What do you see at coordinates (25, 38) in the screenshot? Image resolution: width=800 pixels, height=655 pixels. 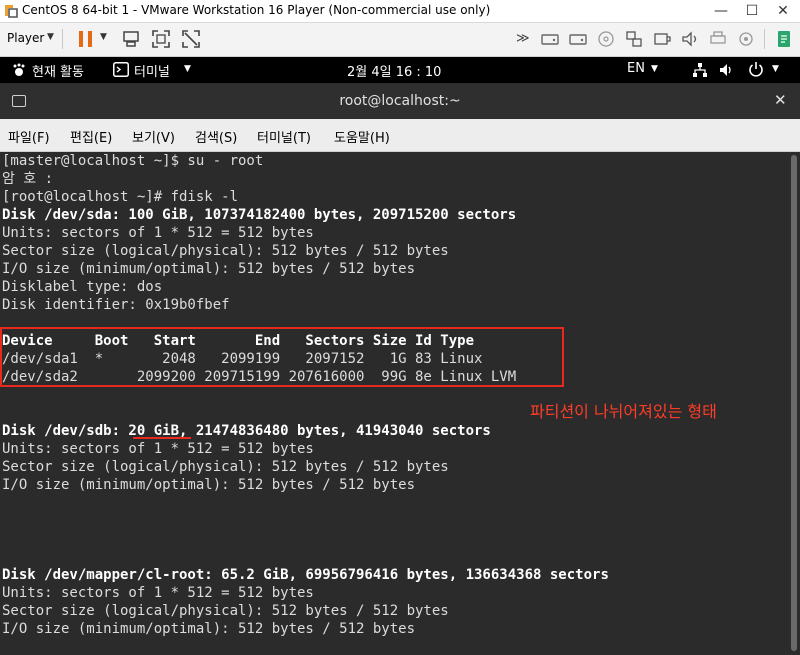 I see `player-menu: Player` at bounding box center [25, 38].